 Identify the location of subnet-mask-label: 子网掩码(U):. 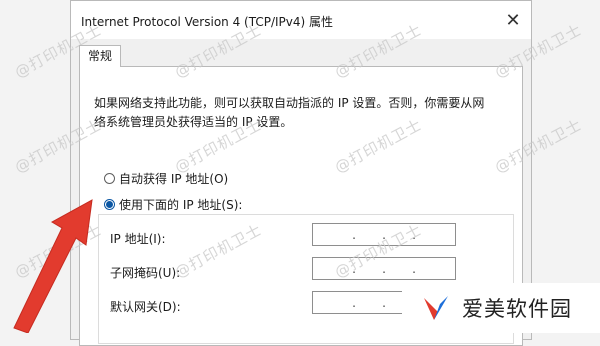
(145, 273).